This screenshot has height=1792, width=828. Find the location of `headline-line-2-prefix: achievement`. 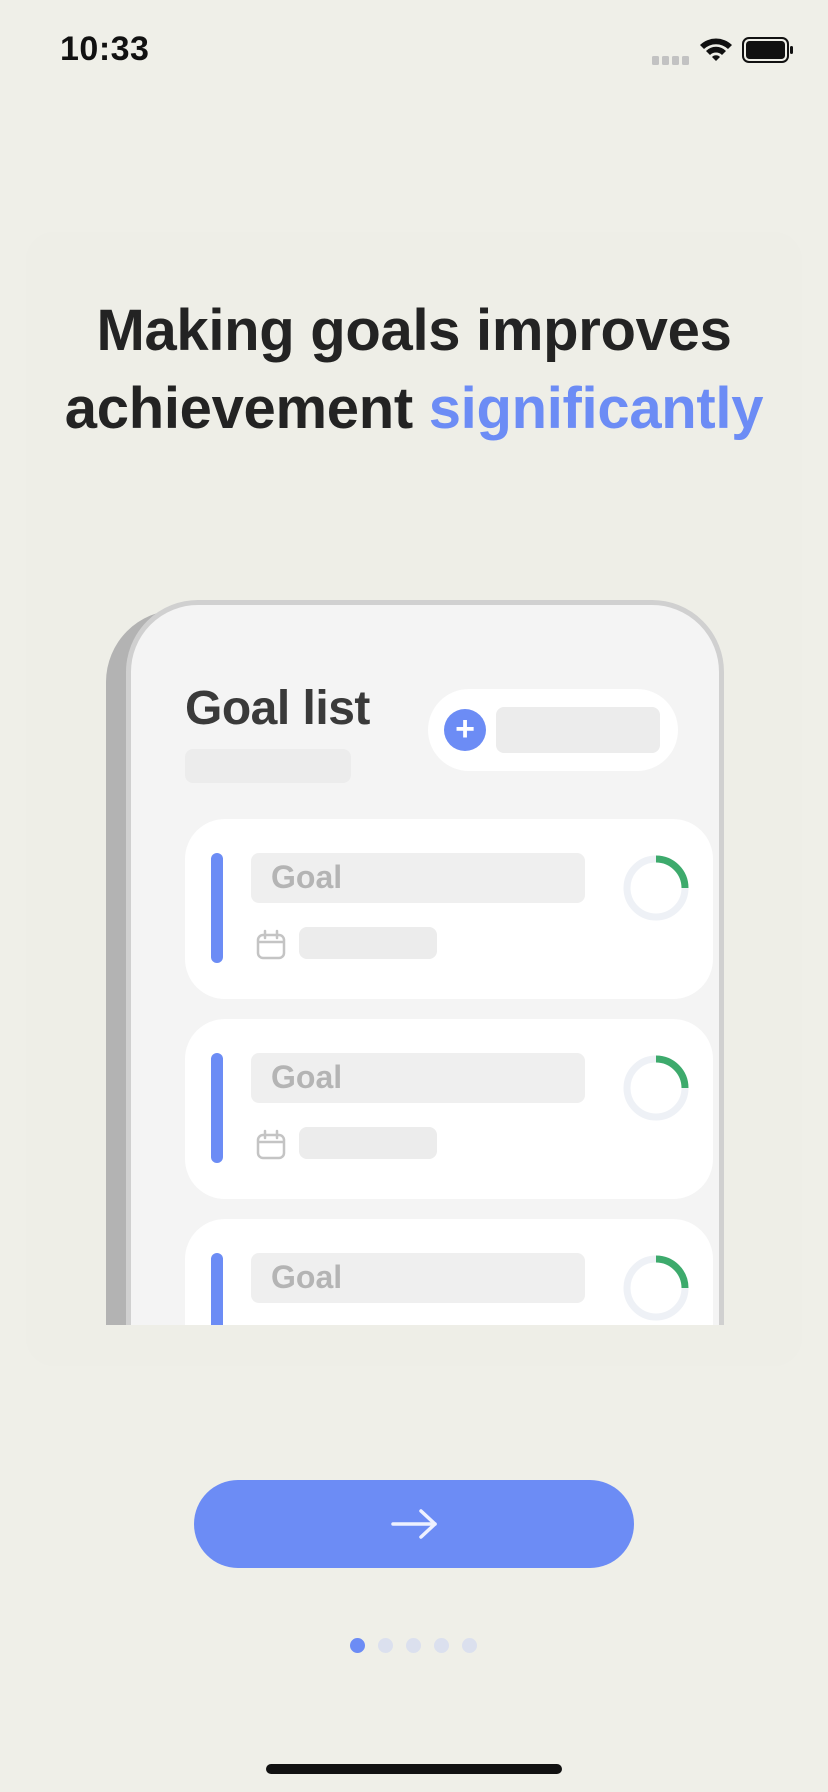

headline-line-2-prefix: achievement is located at coordinates (246, 408).